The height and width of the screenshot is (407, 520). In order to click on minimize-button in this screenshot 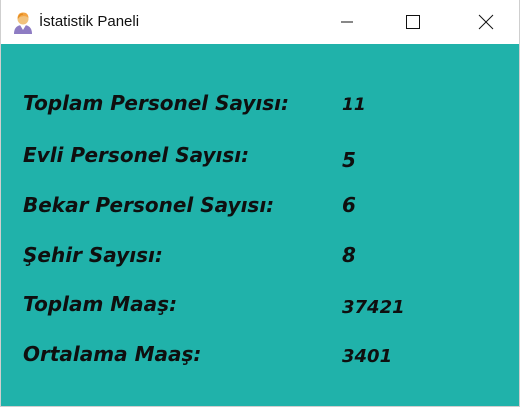, I will do `click(347, 22)`.